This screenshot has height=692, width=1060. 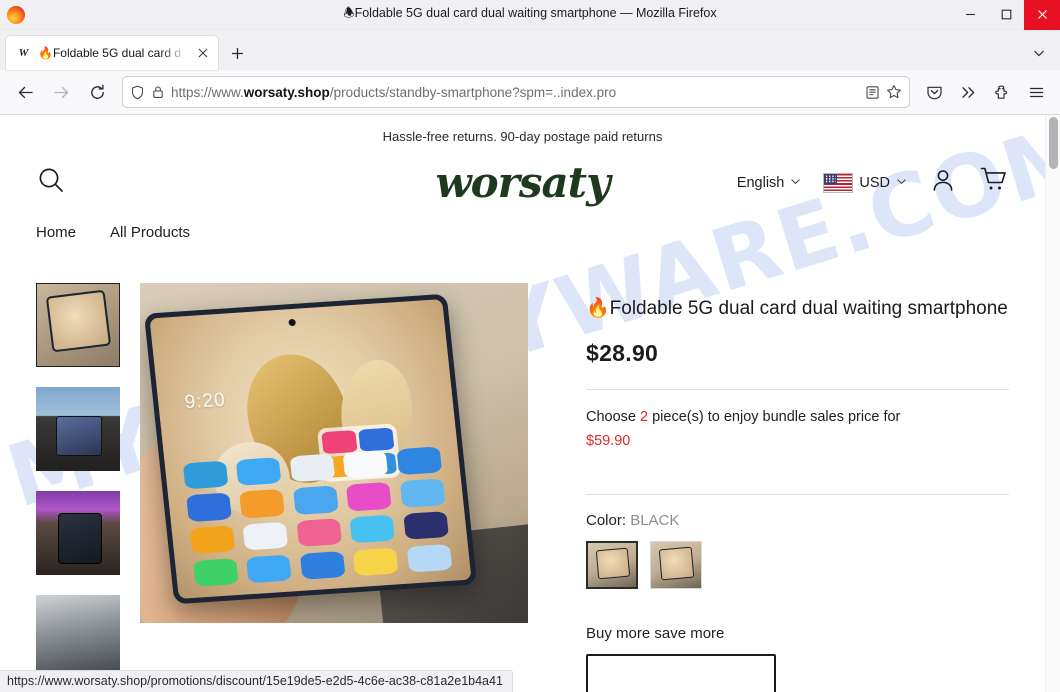 I want to click on extensions-puzzle-icon, so click(x=1002, y=92).